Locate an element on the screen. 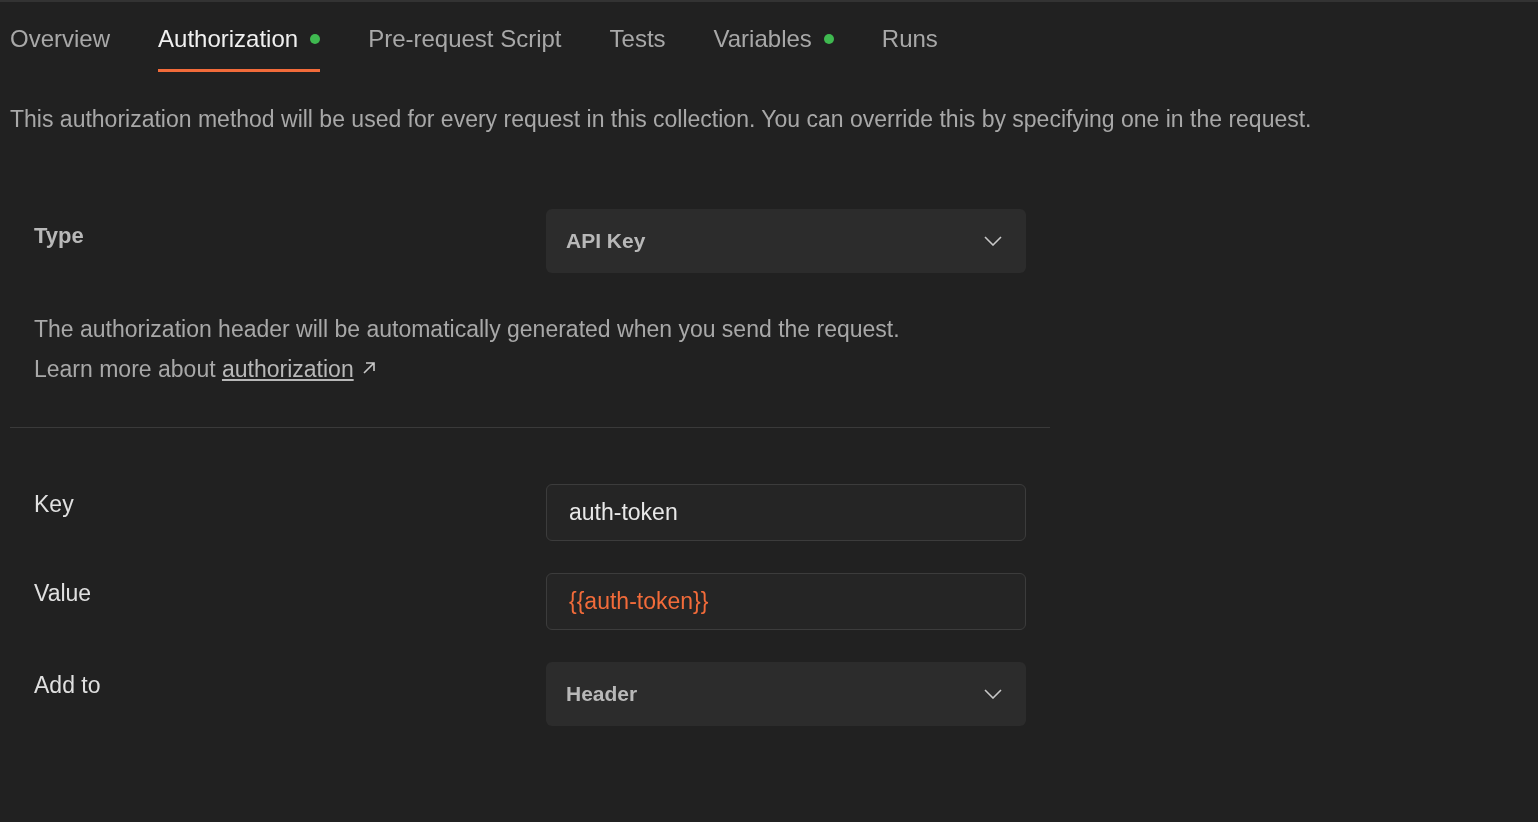 The width and height of the screenshot is (1538, 822). field-label: Value is located at coordinates (63, 593).